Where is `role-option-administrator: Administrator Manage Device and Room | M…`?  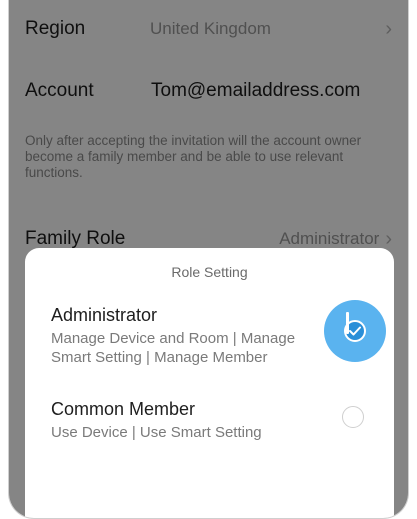 role-option-administrator: Administrator Manage Device and Room | M… is located at coordinates (218, 333).